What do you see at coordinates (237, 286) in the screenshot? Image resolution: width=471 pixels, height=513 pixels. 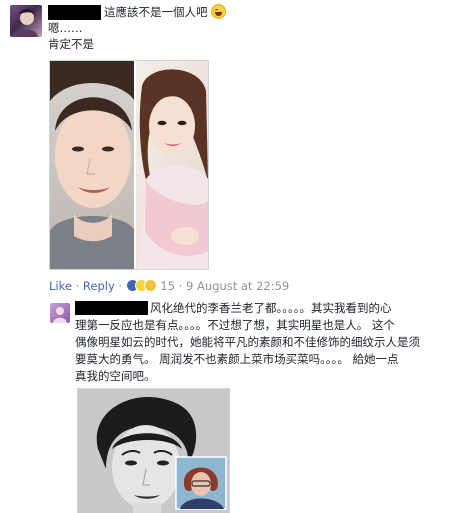 I see `comment-timestamp: 9 August at 22:59` at bounding box center [237, 286].